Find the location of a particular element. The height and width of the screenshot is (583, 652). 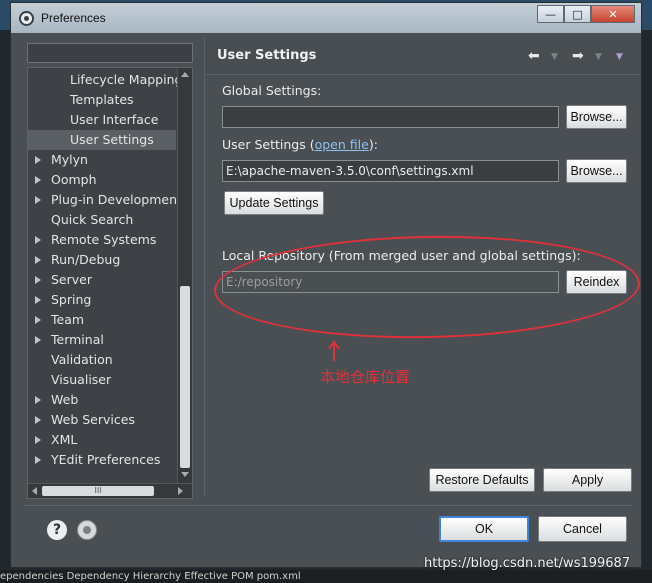

ok-button: OK is located at coordinates (484, 529).